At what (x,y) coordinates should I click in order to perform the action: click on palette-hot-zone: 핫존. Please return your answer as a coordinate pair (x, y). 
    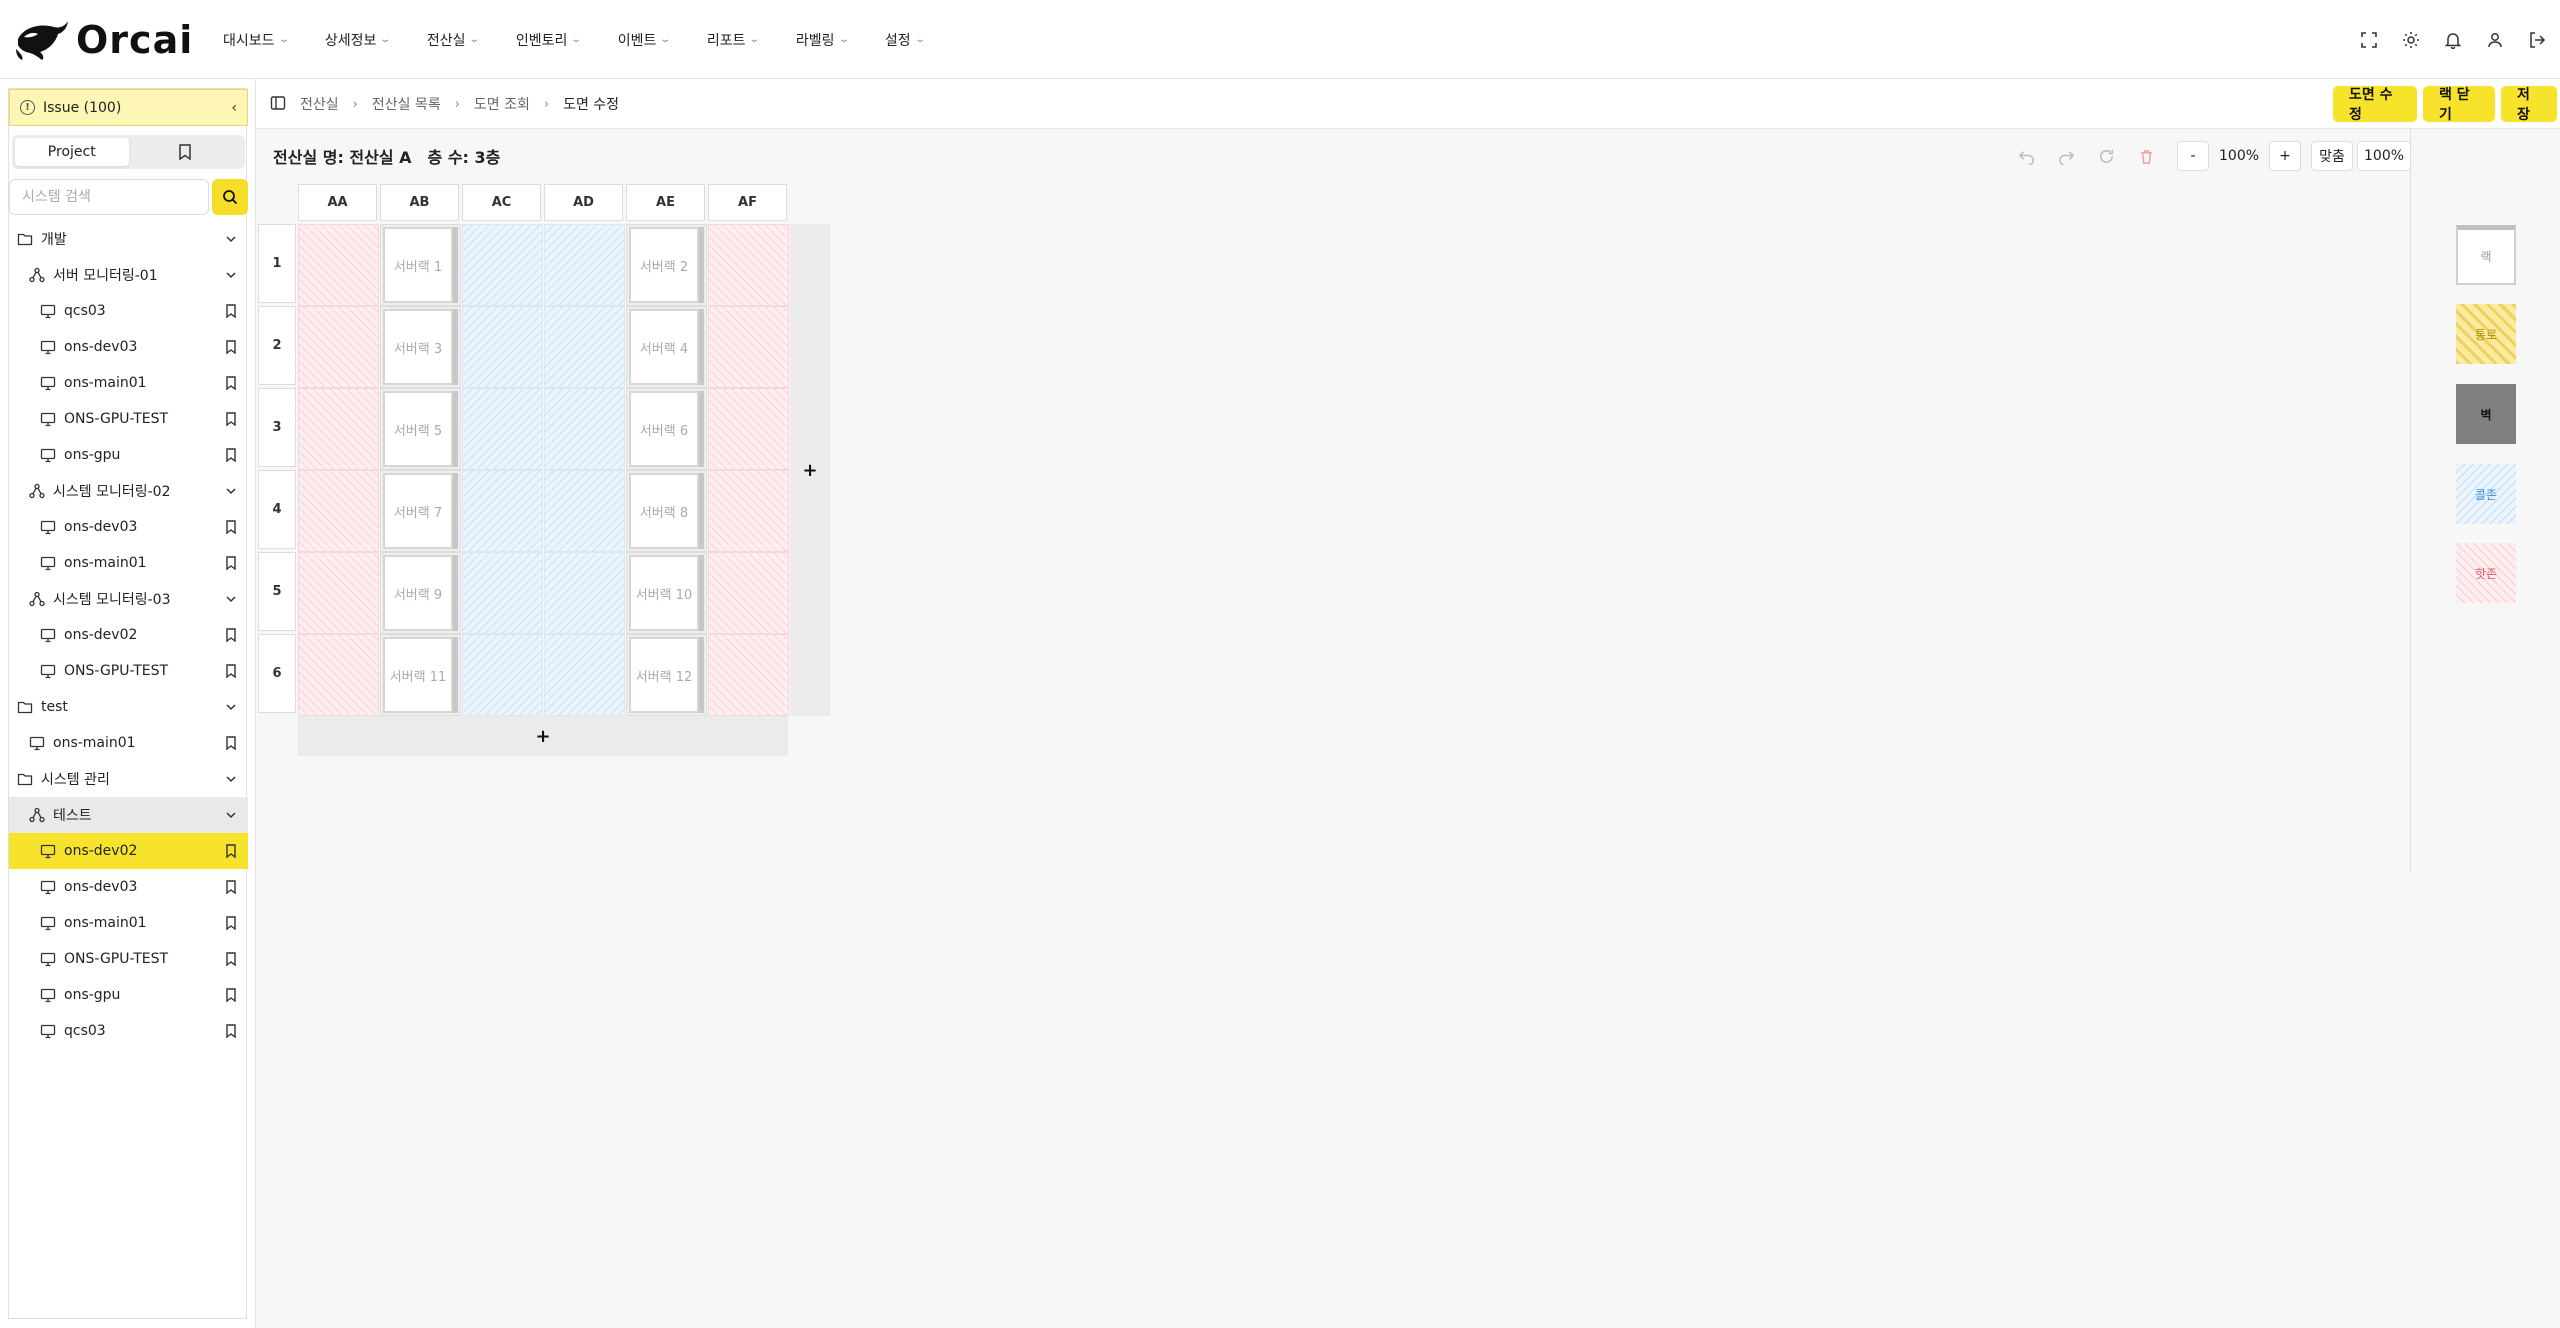
    Looking at the image, I should click on (2486, 573).